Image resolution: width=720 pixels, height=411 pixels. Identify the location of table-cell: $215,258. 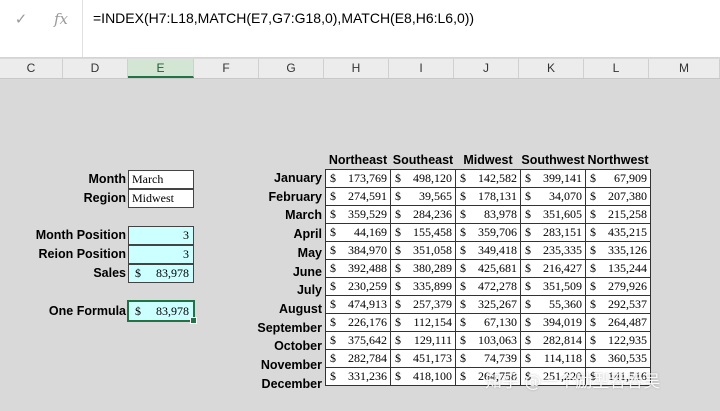
(618, 214).